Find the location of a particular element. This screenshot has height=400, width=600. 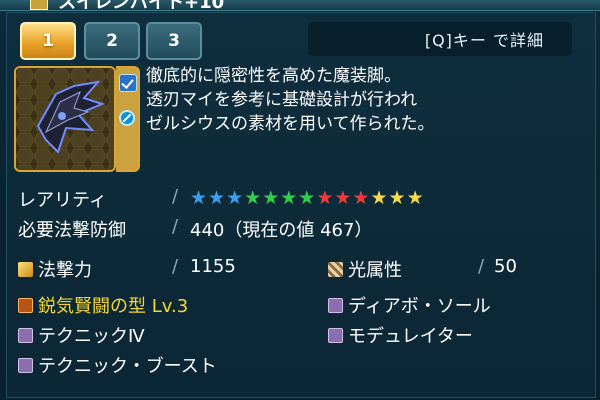

light-attribute-label: 光属性 is located at coordinates (375, 270).